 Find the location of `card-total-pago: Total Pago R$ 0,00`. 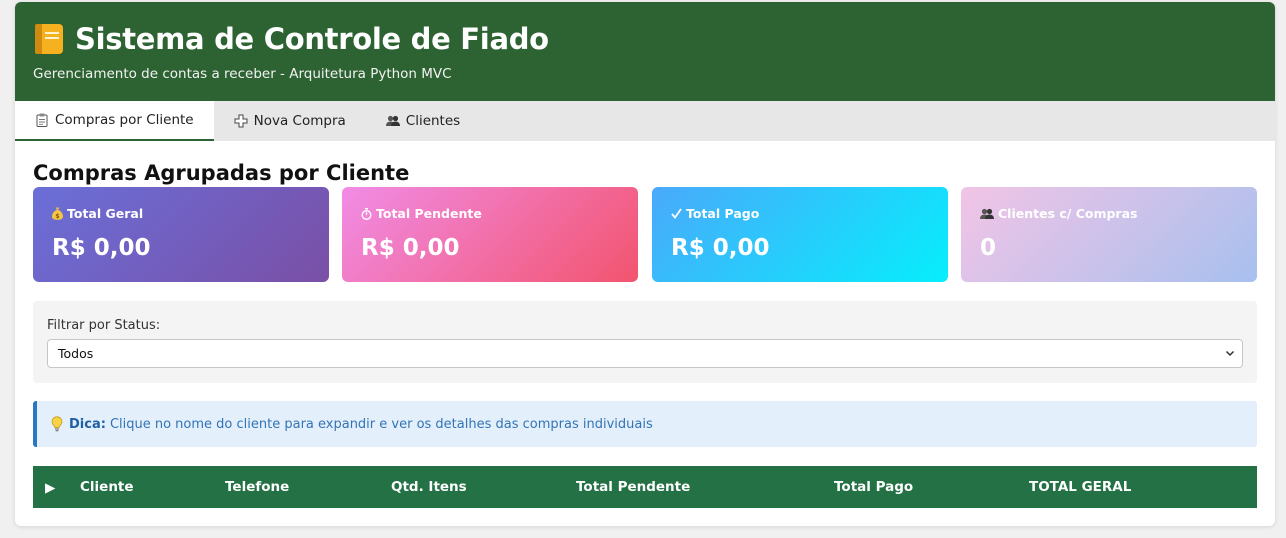

card-total-pago: Total Pago R$ 0,00 is located at coordinates (800, 234).